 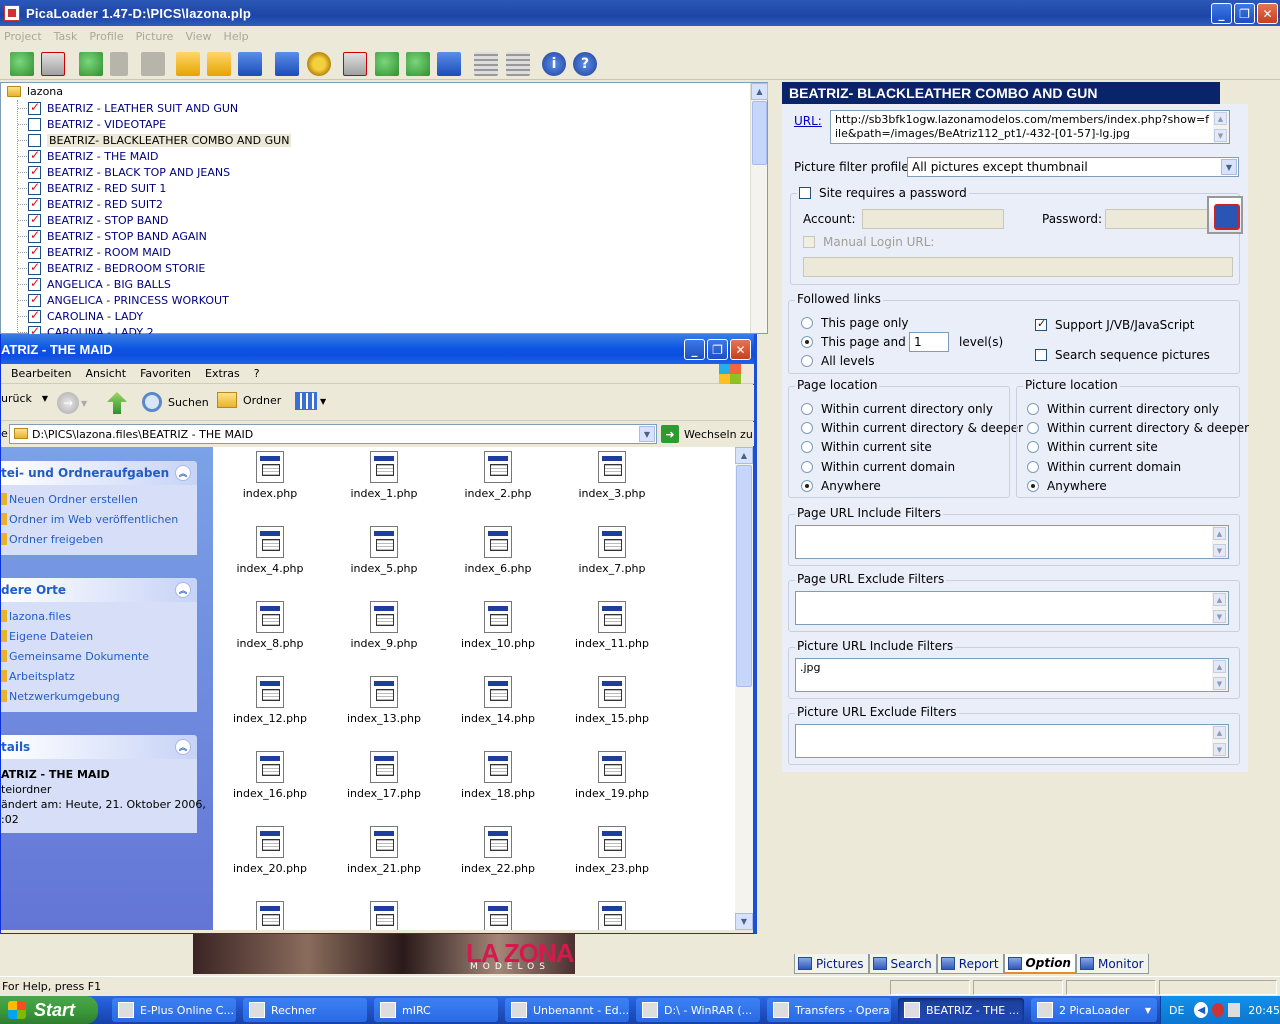 What do you see at coordinates (612, 550) in the screenshot?
I see `file-item: index_7.php` at bounding box center [612, 550].